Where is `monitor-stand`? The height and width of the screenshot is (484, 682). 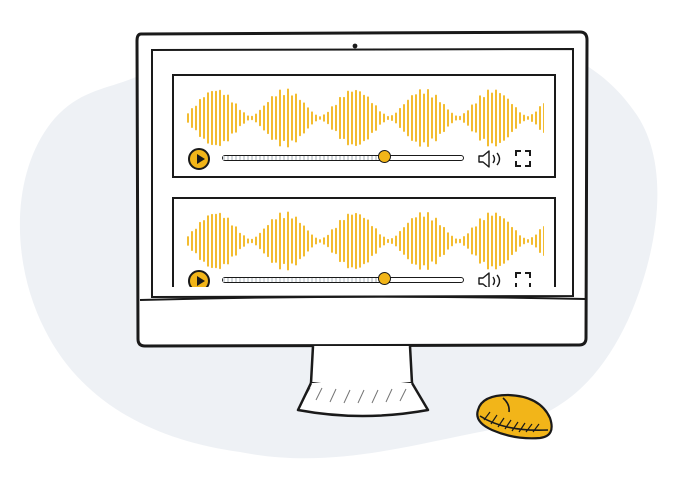
monitor-stand is located at coordinates (361, 366).